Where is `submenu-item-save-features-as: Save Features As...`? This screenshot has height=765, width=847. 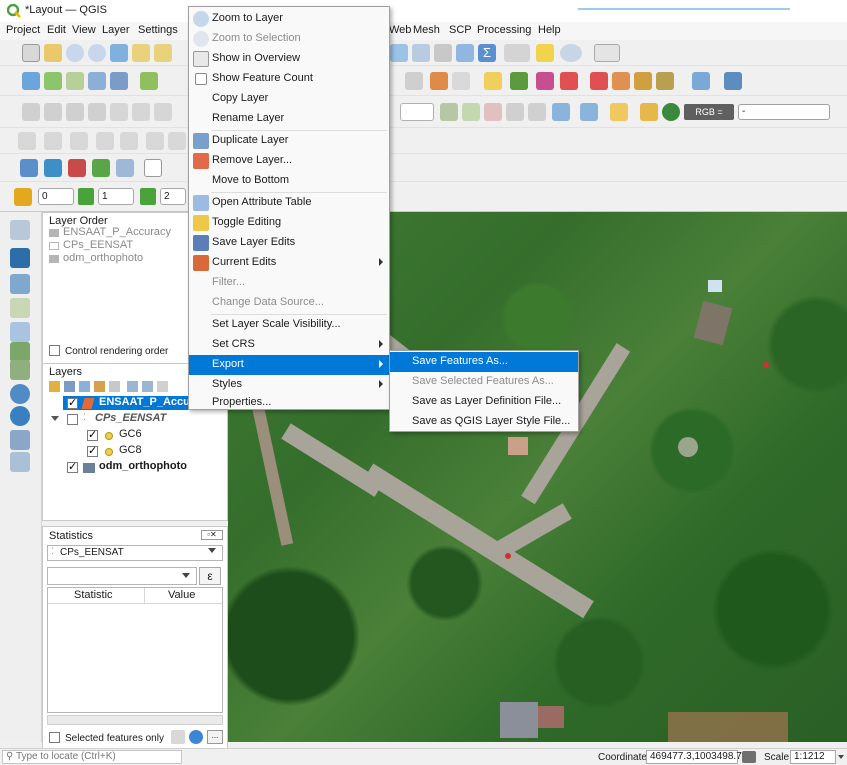 submenu-item-save-features-as: Save Features As... is located at coordinates (484, 362).